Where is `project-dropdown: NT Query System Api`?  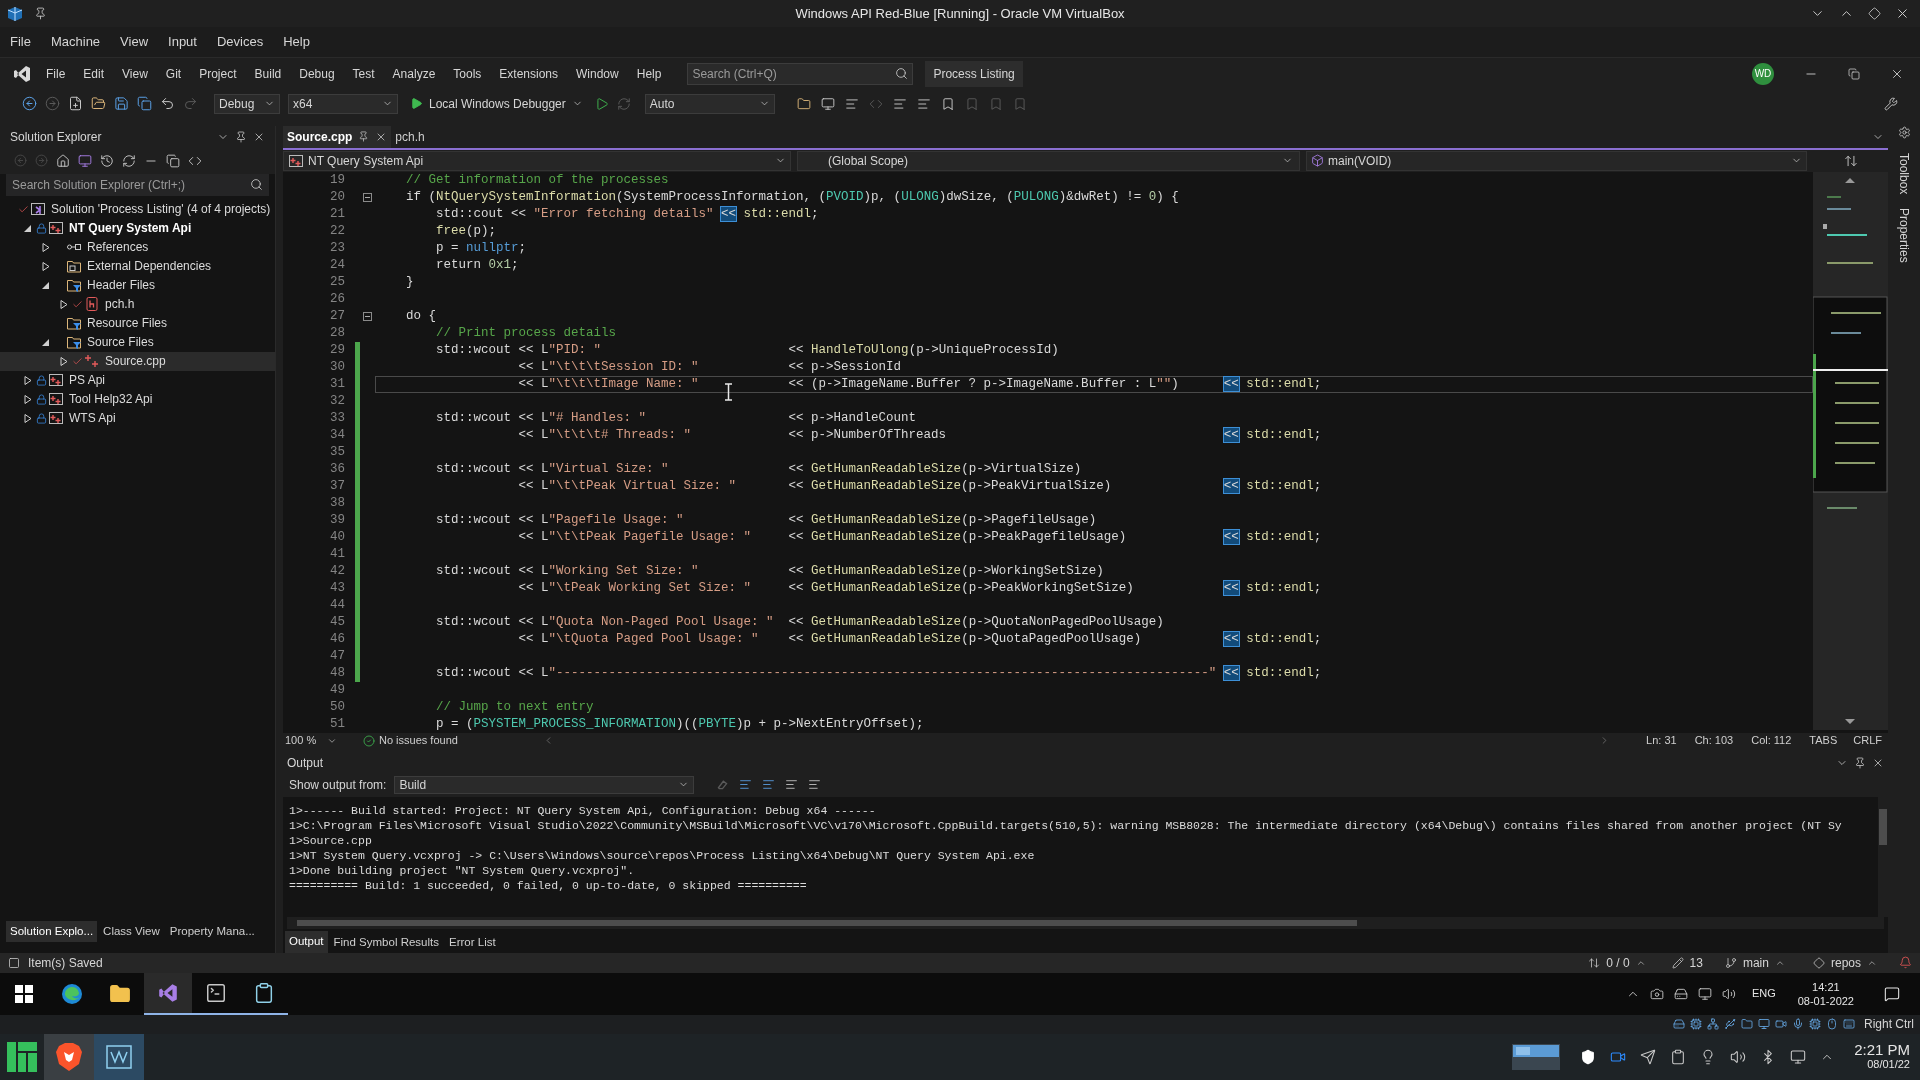 project-dropdown: NT Query System Api is located at coordinates (537, 160).